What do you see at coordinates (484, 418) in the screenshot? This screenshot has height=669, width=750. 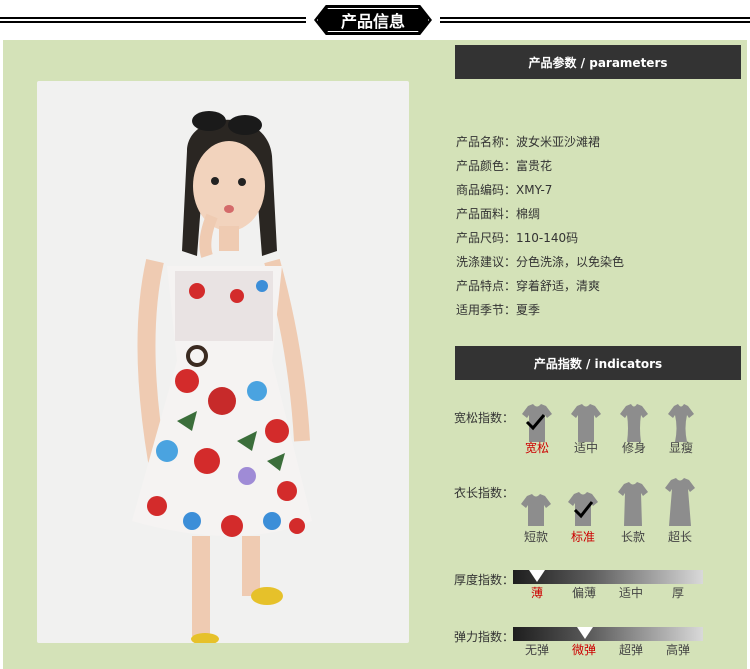 I see `looseness-label: 宽松指数：` at bounding box center [484, 418].